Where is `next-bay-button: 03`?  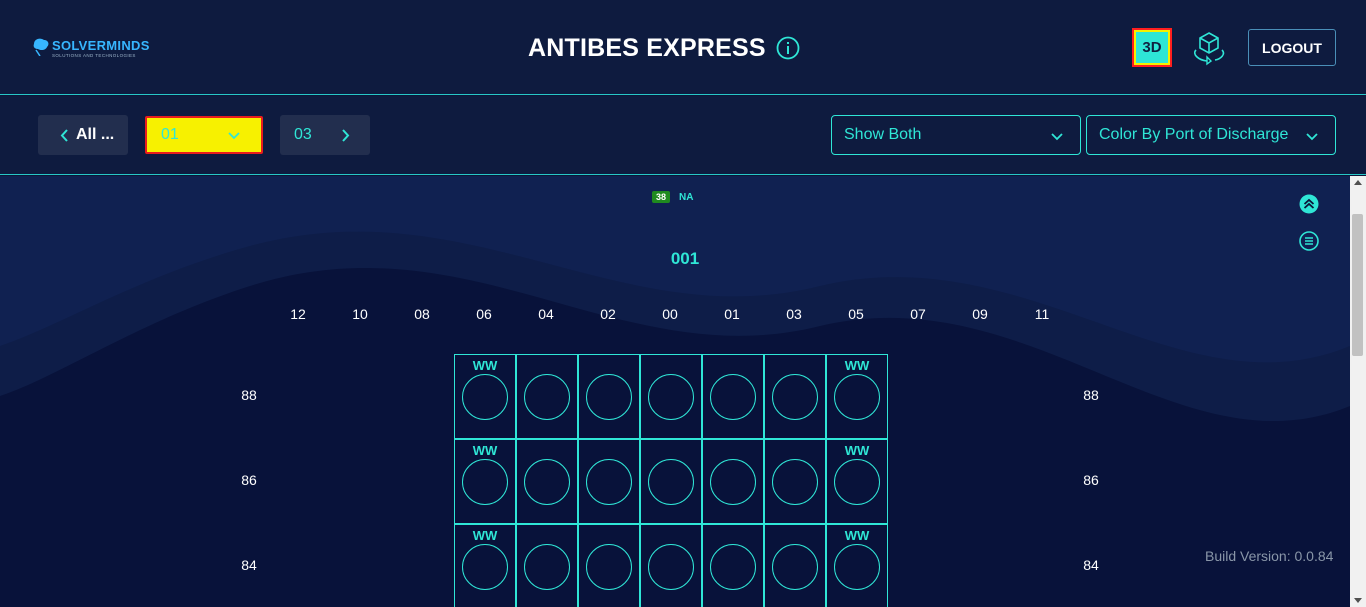 next-bay-button: 03 is located at coordinates (325, 135).